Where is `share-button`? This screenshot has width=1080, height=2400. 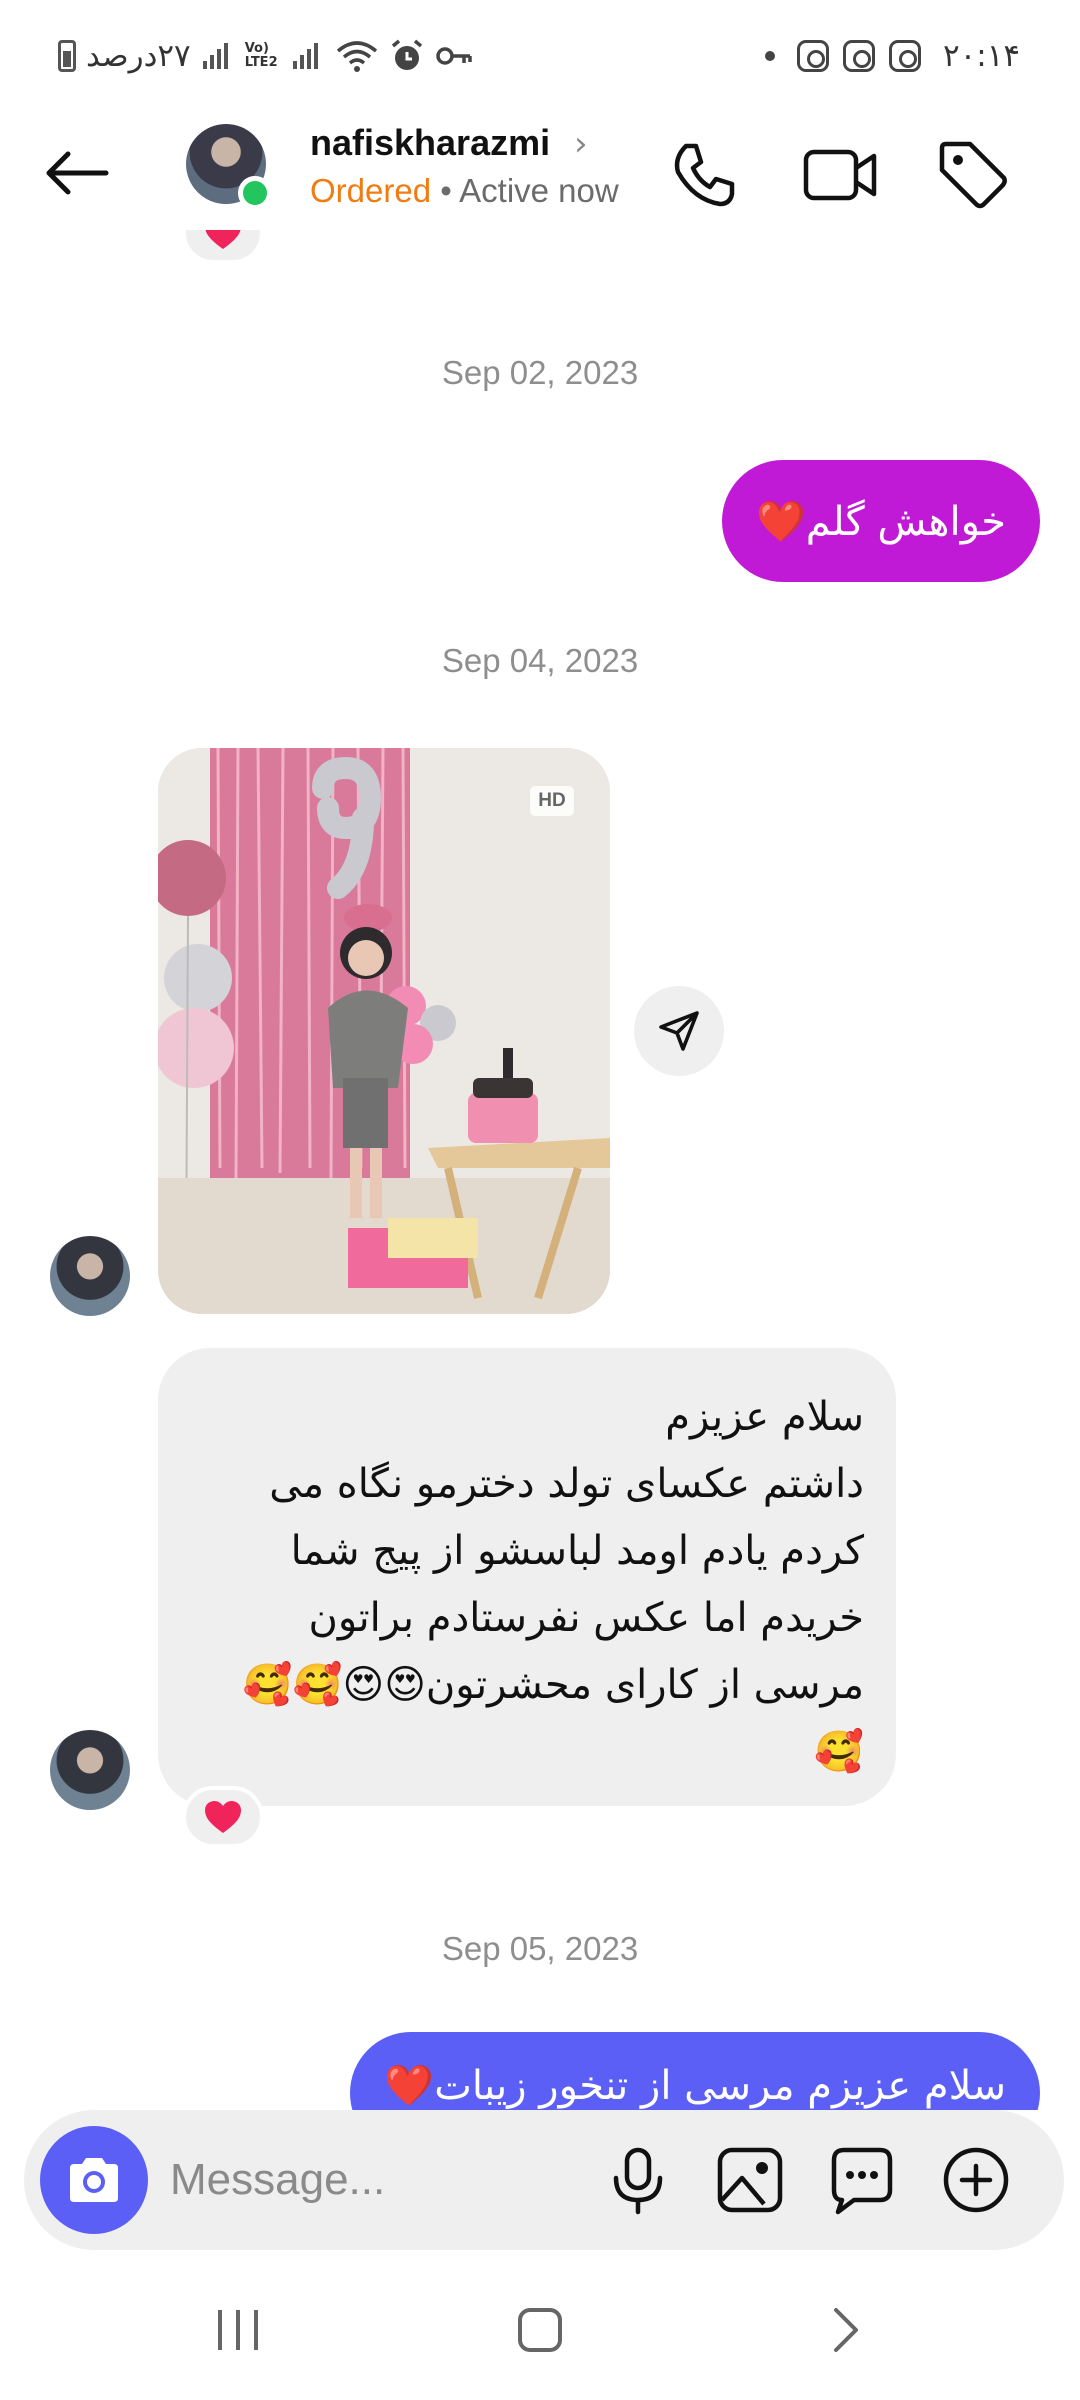
share-button is located at coordinates (679, 1031).